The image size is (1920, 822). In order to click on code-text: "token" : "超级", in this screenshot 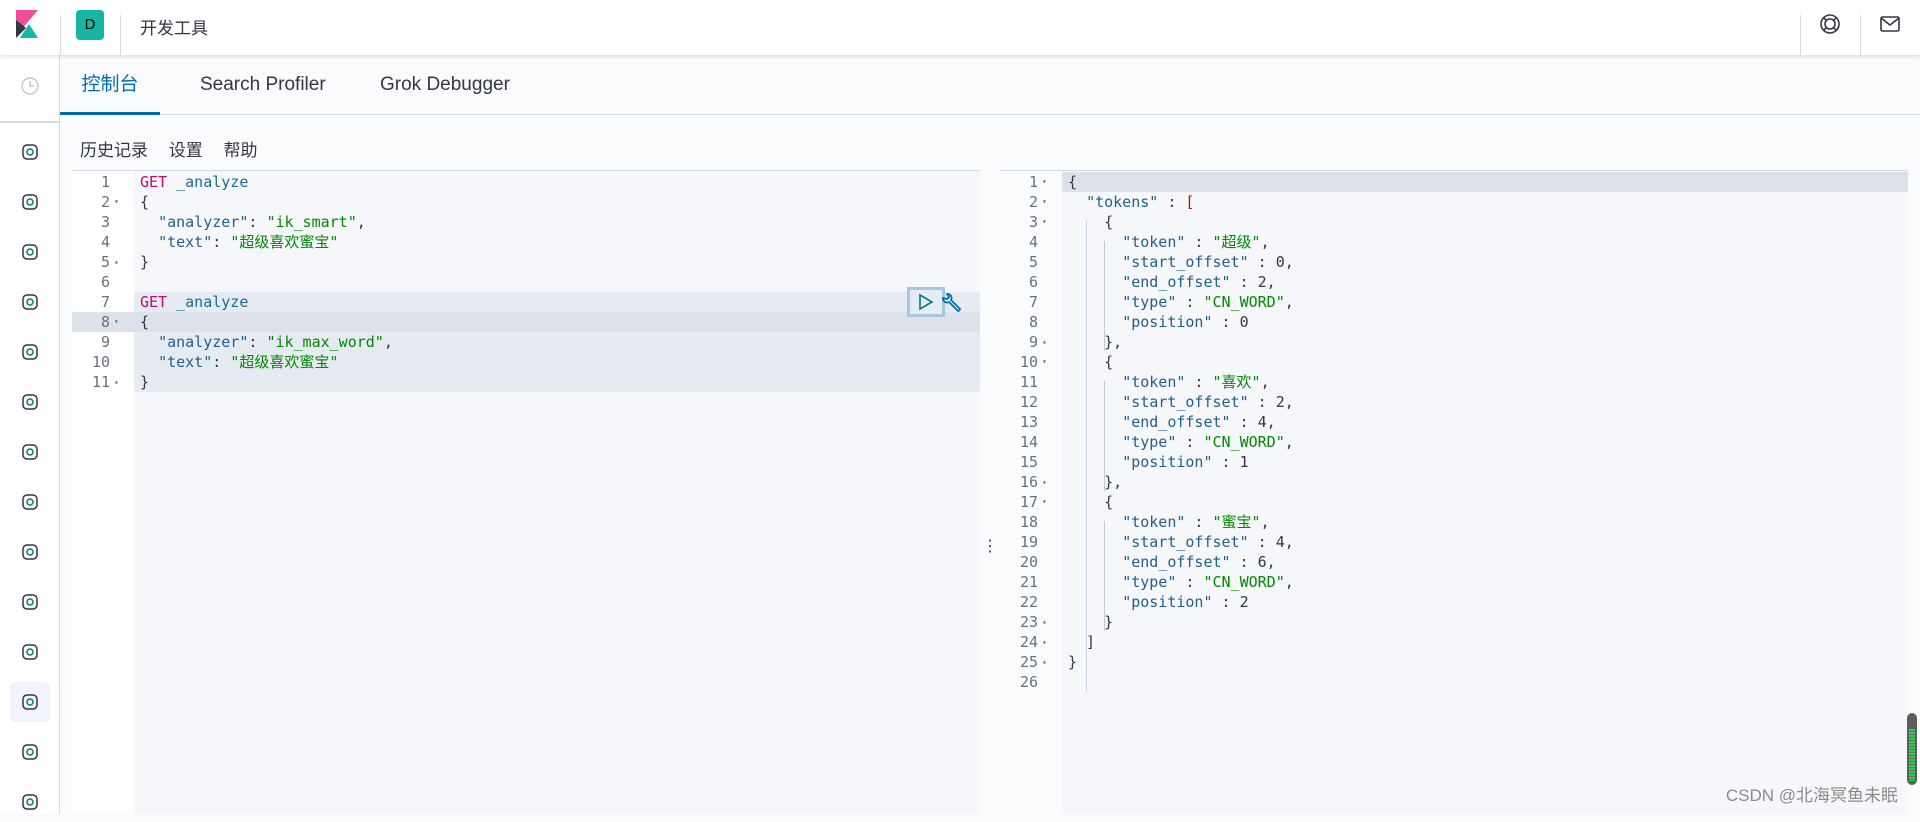, I will do `click(1169, 242)`.